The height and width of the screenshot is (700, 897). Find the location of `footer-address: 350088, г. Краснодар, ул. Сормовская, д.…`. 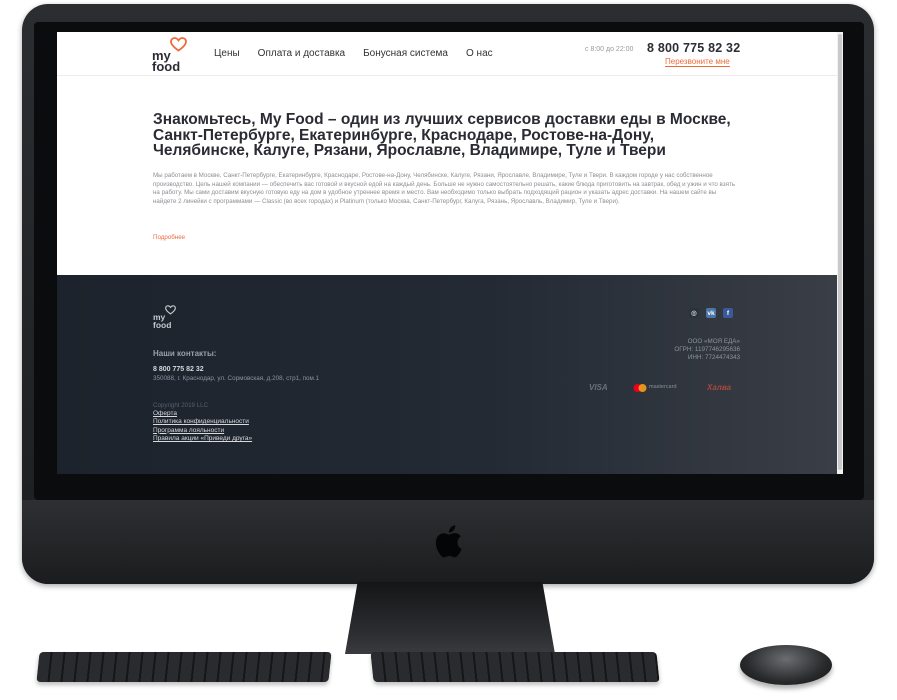

footer-address: 350088, г. Краснодар, ул. Сормовская, д.… is located at coordinates (236, 378).